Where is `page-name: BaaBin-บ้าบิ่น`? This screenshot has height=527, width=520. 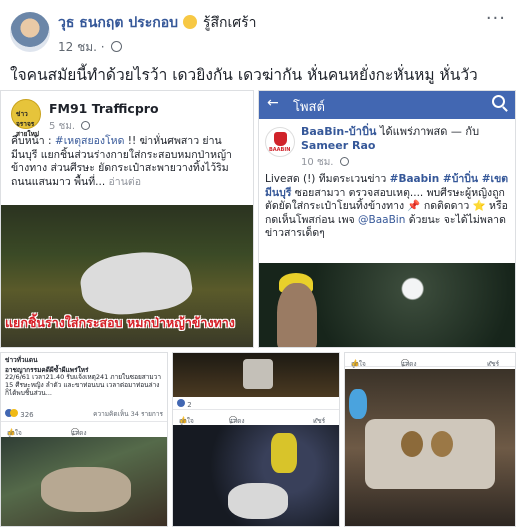 page-name: BaaBin-บ้าบิ่น is located at coordinates (338, 131).